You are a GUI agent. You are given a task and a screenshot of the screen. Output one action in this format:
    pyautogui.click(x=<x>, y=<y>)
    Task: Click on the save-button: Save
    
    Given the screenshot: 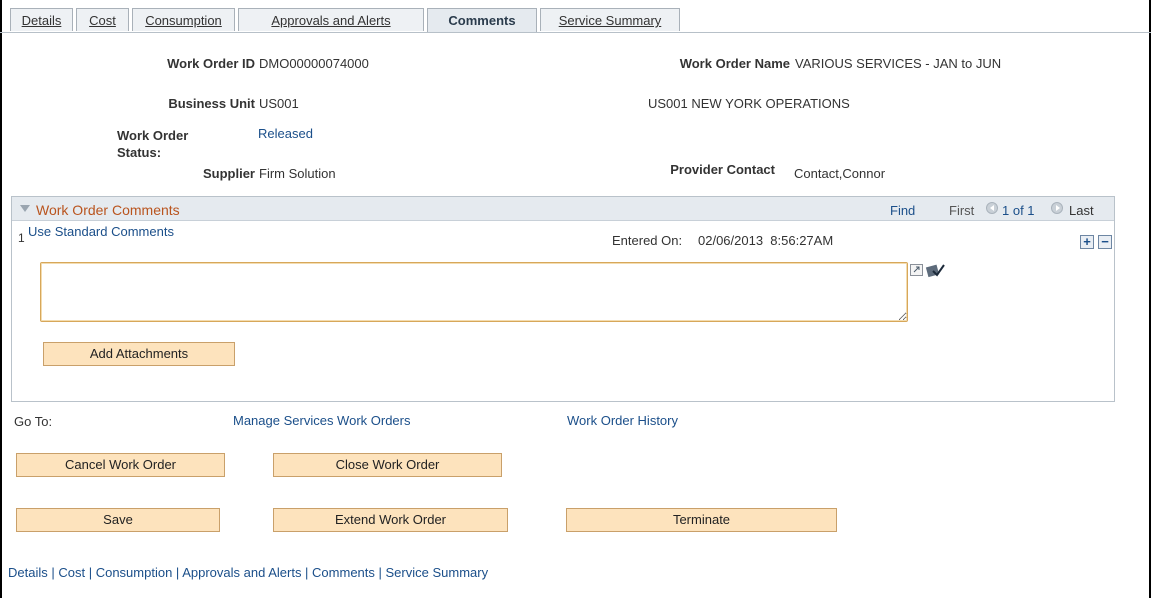 What is the action you would take?
    pyautogui.click(x=118, y=520)
    